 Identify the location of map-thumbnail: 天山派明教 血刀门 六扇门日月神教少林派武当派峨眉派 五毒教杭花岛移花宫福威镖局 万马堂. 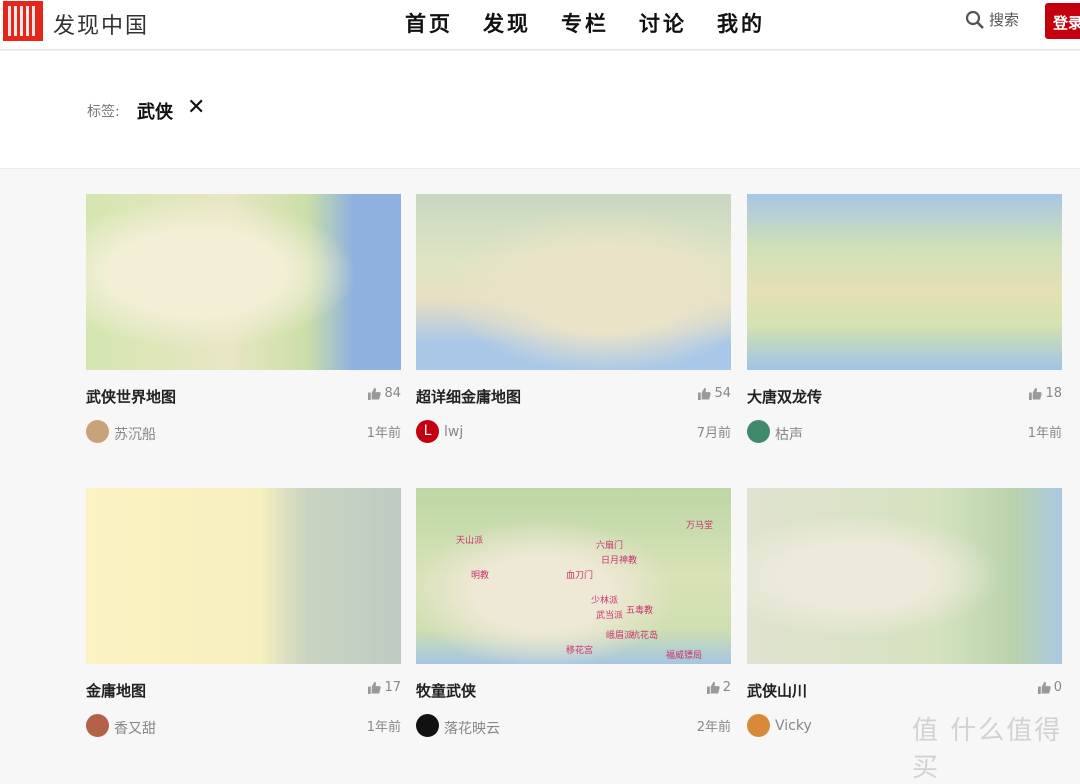
(573, 576).